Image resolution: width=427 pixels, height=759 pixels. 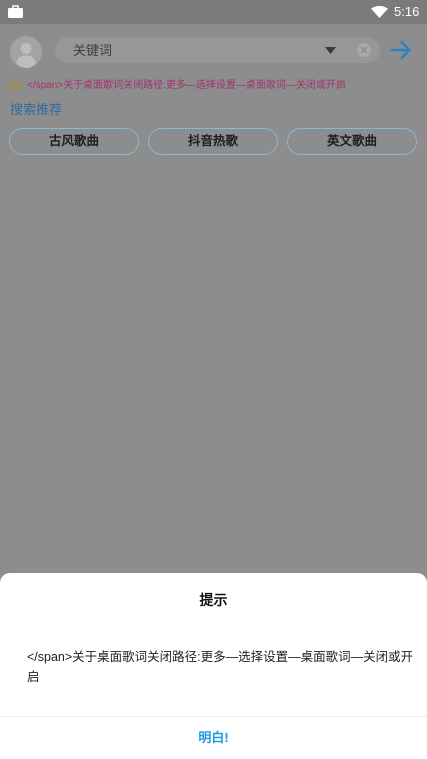 What do you see at coordinates (407, 11) in the screenshot?
I see `status-time: 5:16` at bounding box center [407, 11].